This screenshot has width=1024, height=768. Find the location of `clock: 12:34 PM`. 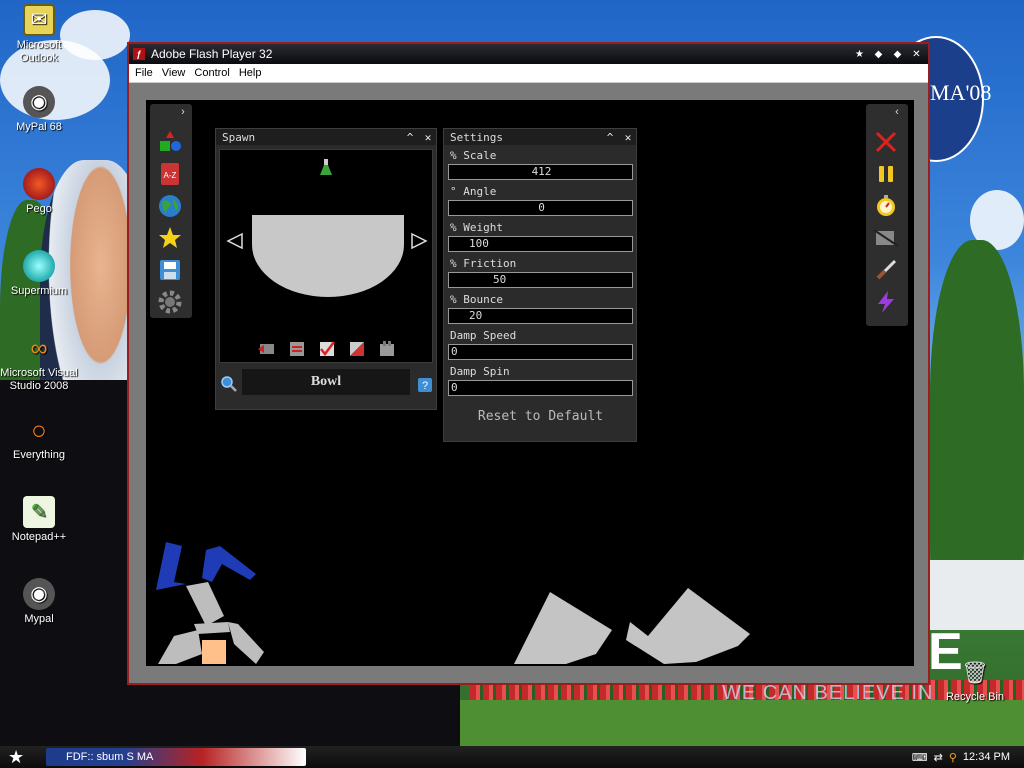

clock: 12:34 PM is located at coordinates (986, 757).